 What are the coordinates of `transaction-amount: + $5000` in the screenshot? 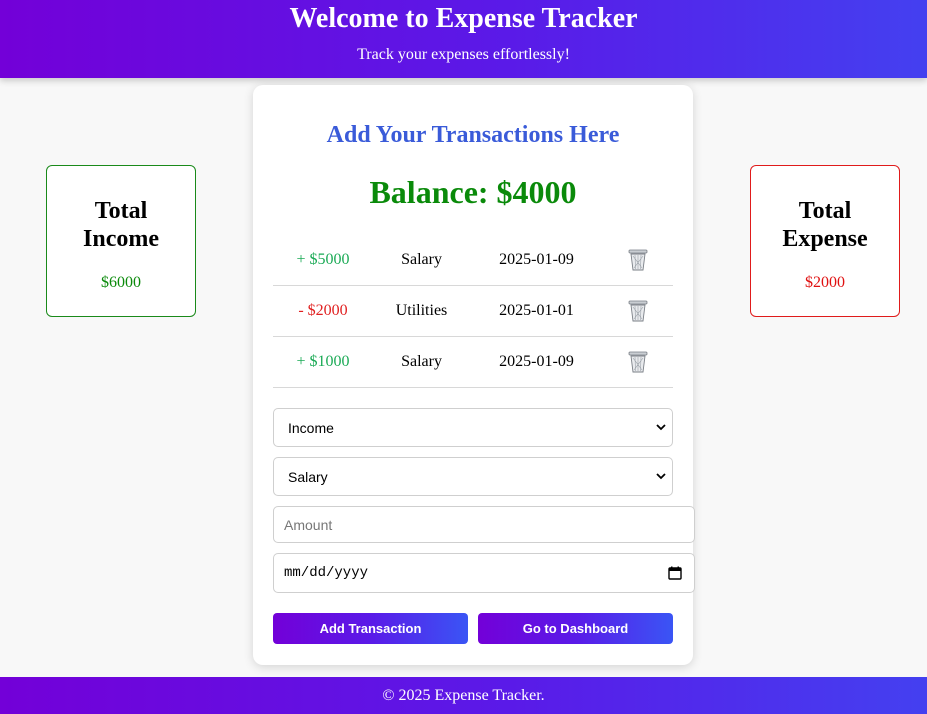 It's located at (323, 259).